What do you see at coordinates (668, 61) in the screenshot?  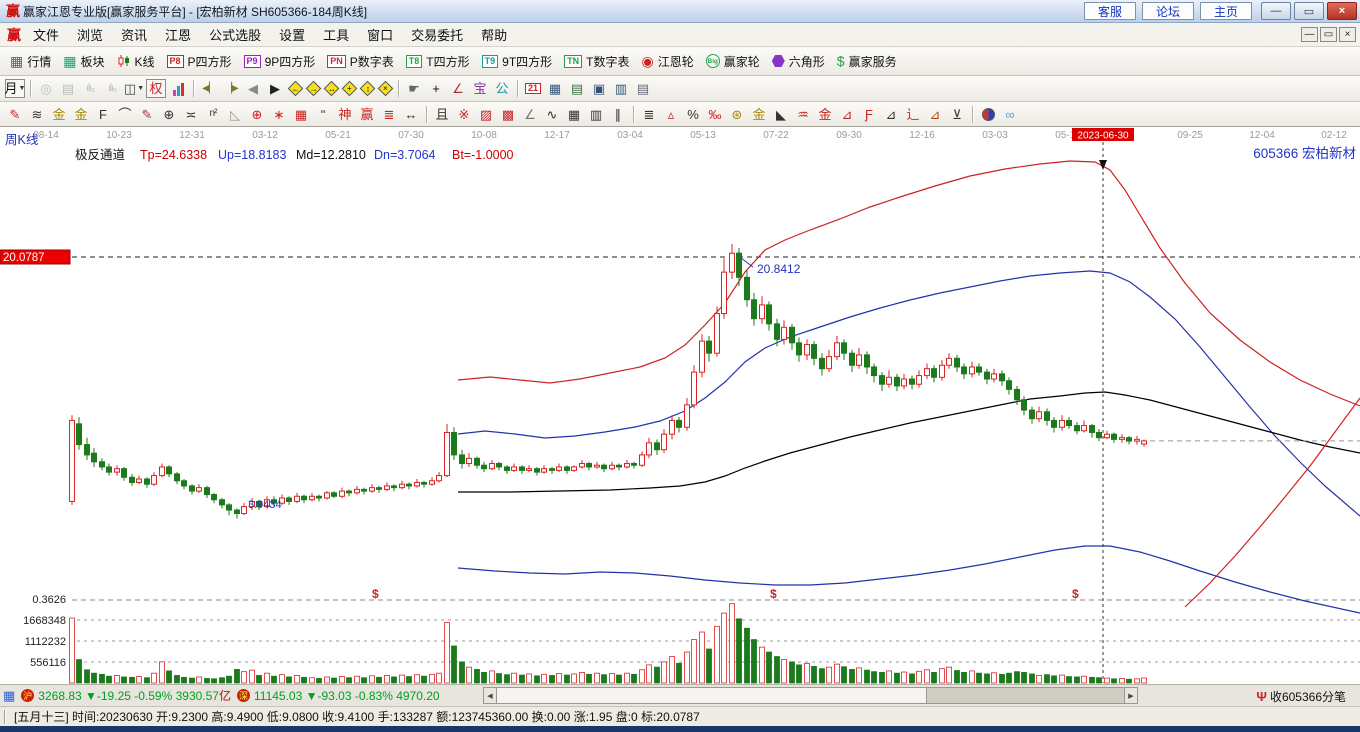 I see `toolbar-gann-wheel-button: ◉ 江恩轮` at bounding box center [668, 61].